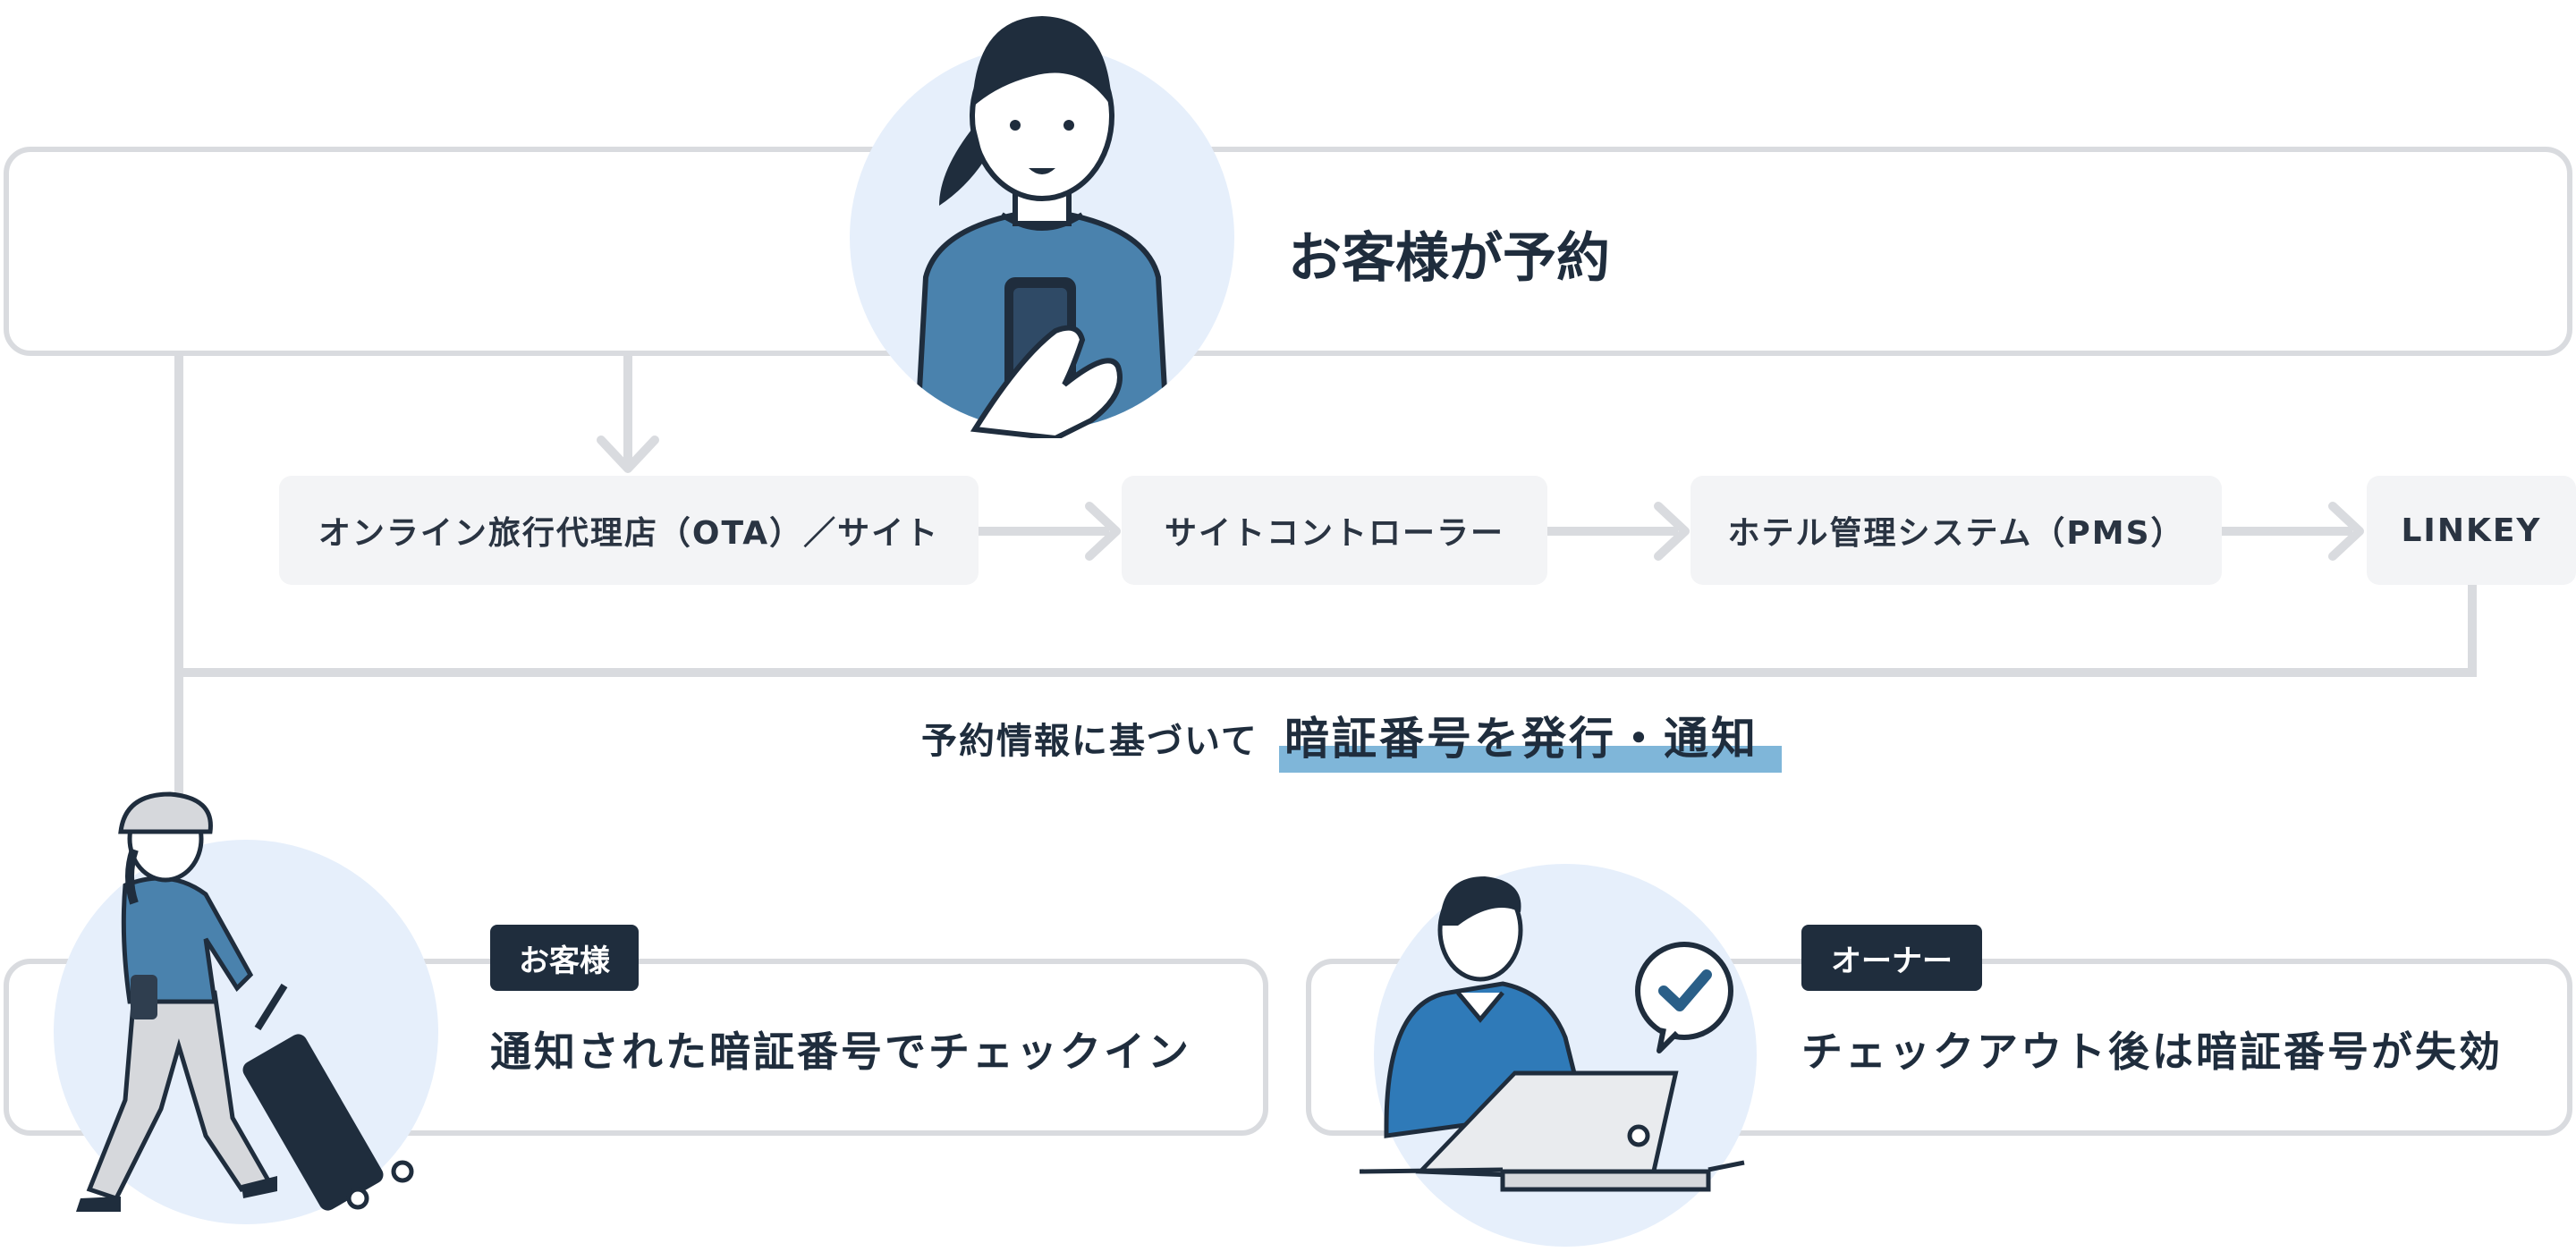 Image resolution: width=2576 pixels, height=1252 pixels. Describe the element at coordinates (1891, 958) in the screenshot. I see `owner-badge: オーナー` at that location.